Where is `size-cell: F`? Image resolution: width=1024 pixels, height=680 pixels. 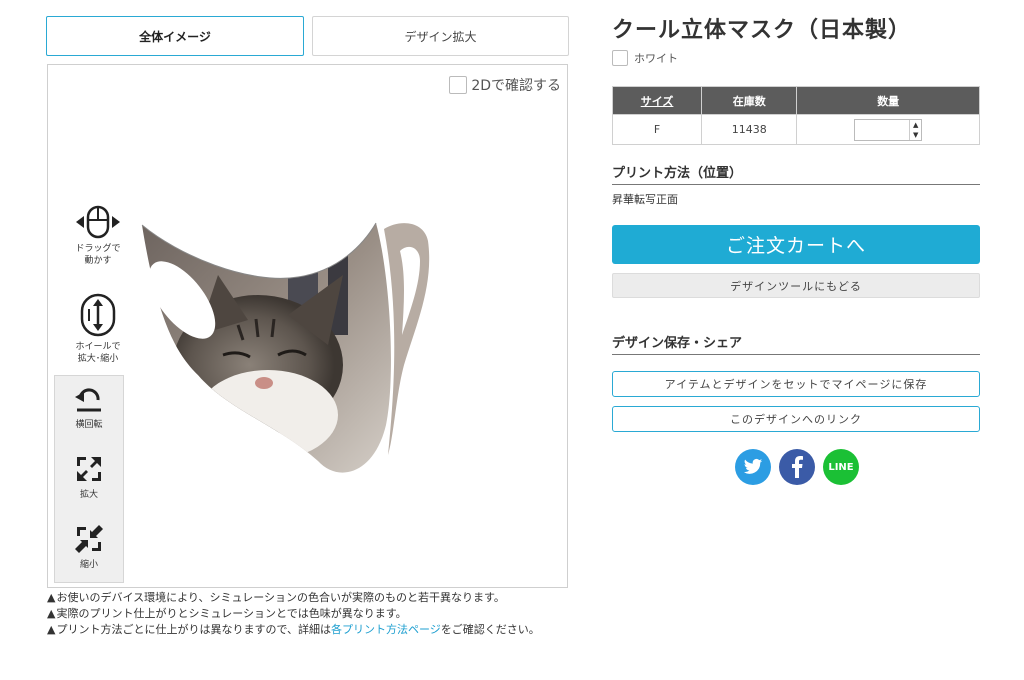
size-cell: F is located at coordinates (657, 129).